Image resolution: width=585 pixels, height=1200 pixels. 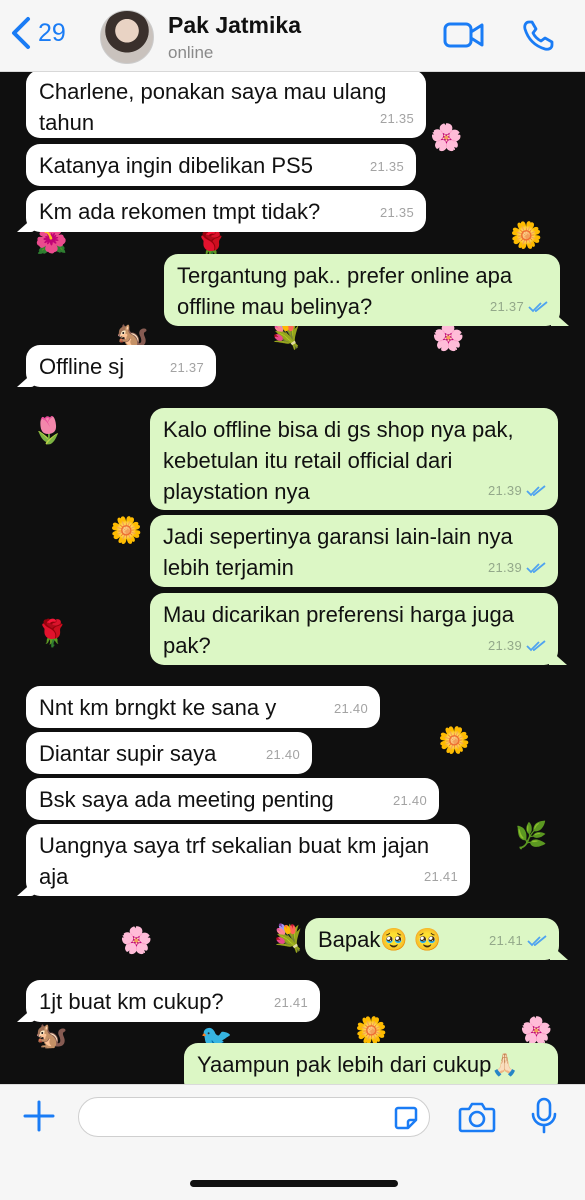 What do you see at coordinates (288, 938) in the screenshot?
I see `flower-doodle: 💐` at bounding box center [288, 938].